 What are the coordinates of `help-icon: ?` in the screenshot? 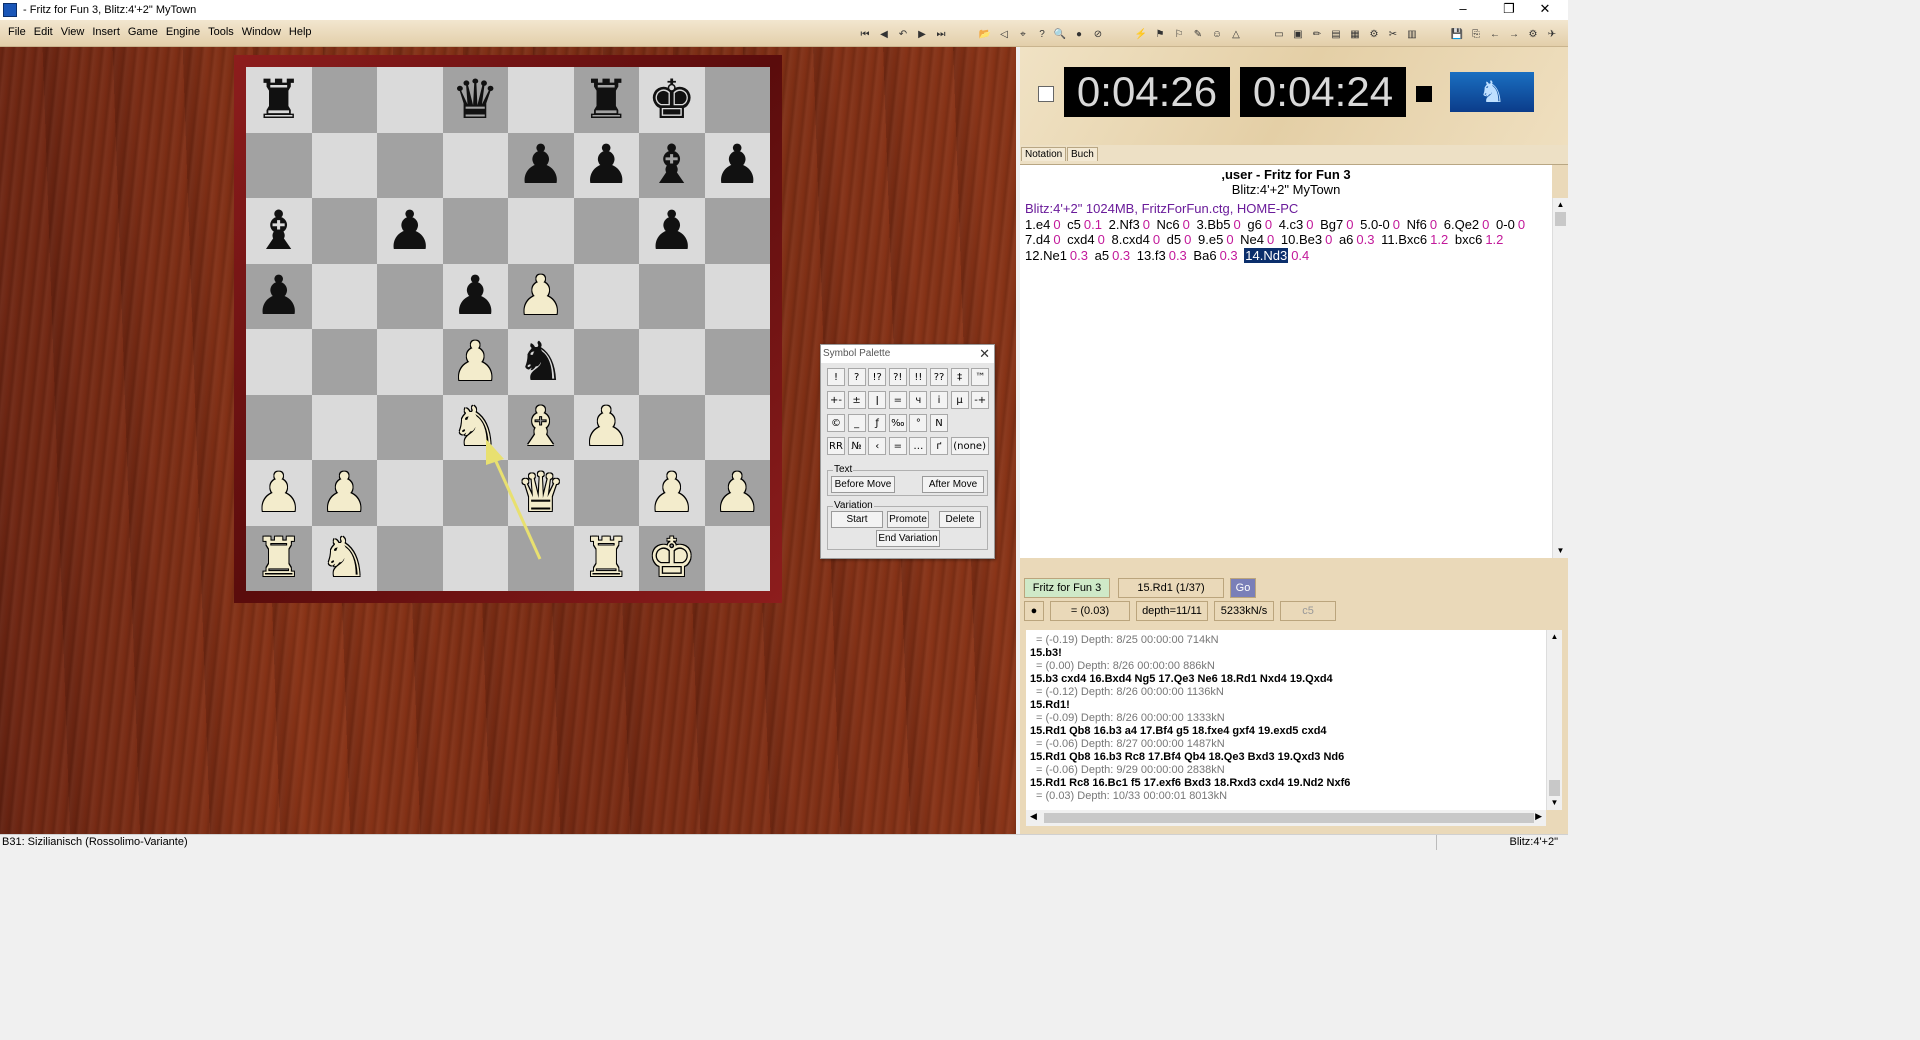 It's located at (1042, 34).